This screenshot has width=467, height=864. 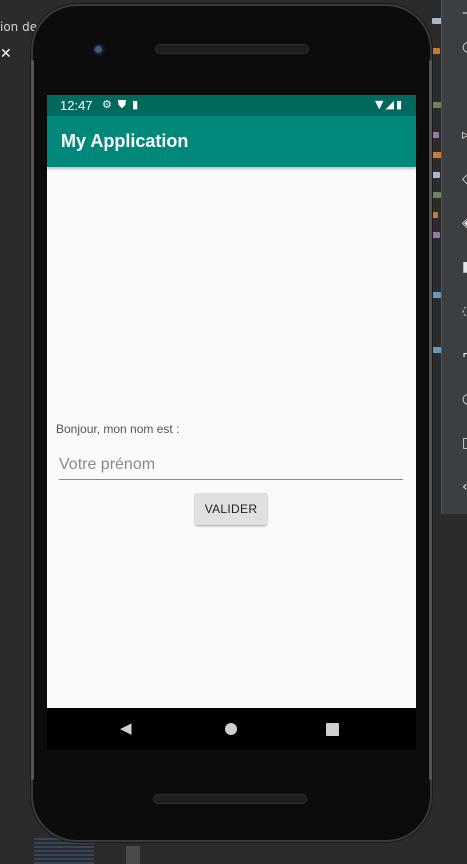 I want to click on earpiece-speaker, so click(x=232, y=49).